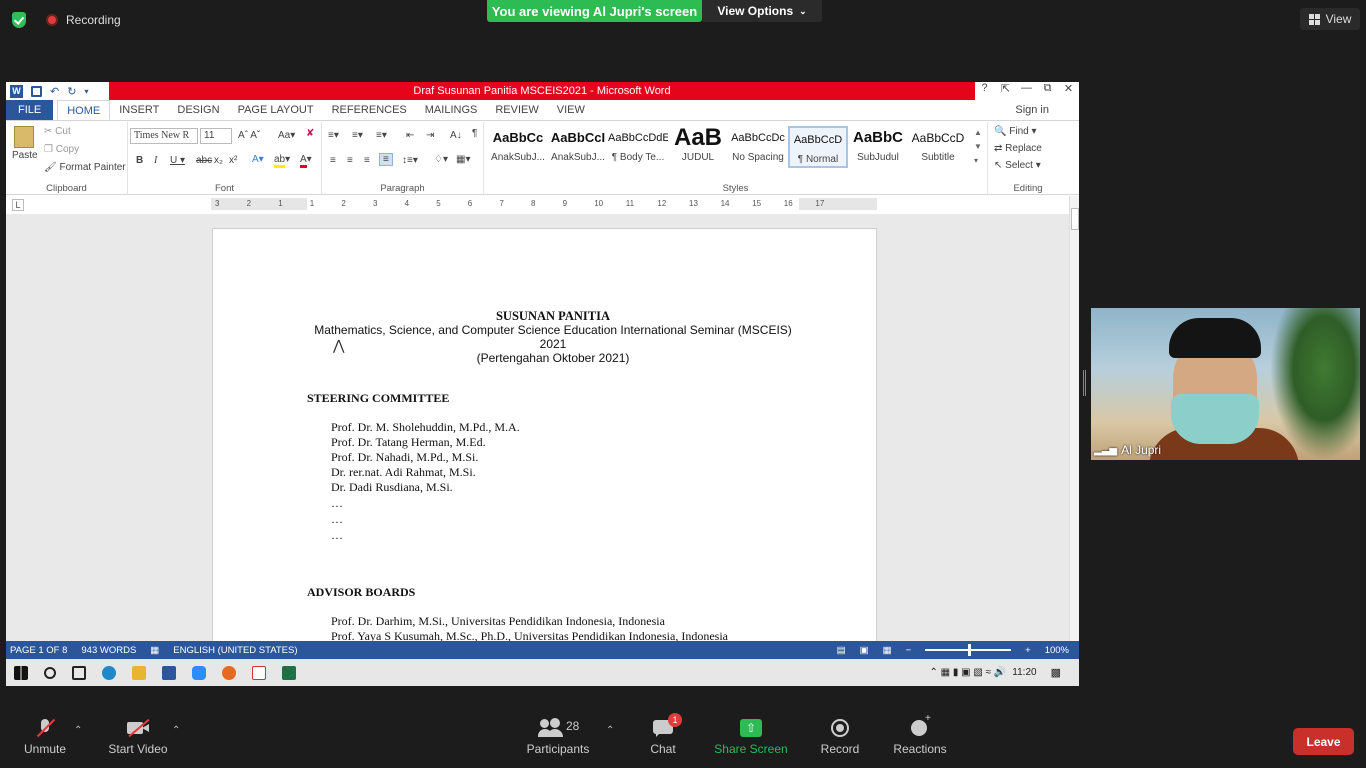 The height and width of the screenshot is (768, 1366). What do you see at coordinates (176, 730) in the screenshot?
I see `video-options-chevron-icon: ⌃` at bounding box center [176, 730].